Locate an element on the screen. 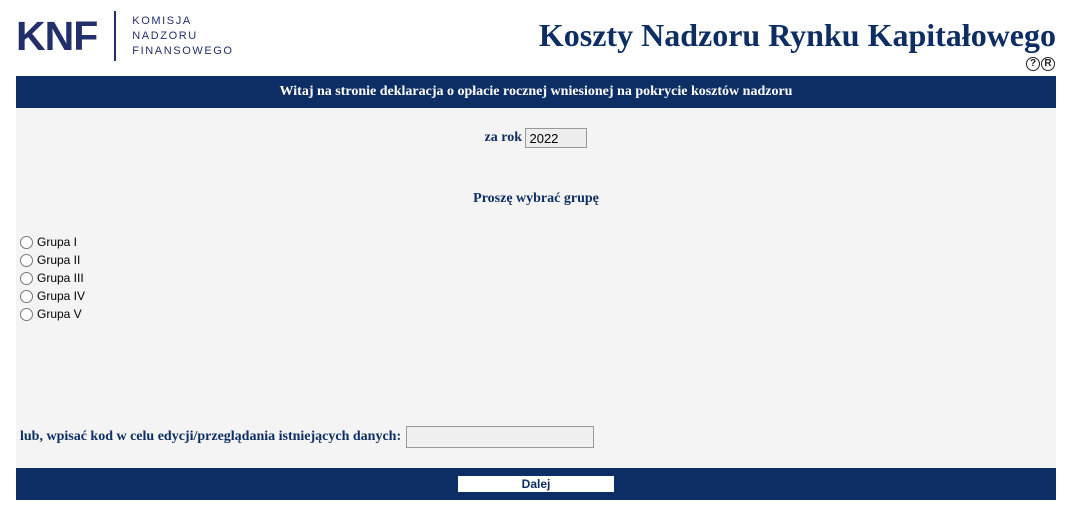 The width and height of the screenshot is (1074, 516). registered-icon: R is located at coordinates (1048, 64).